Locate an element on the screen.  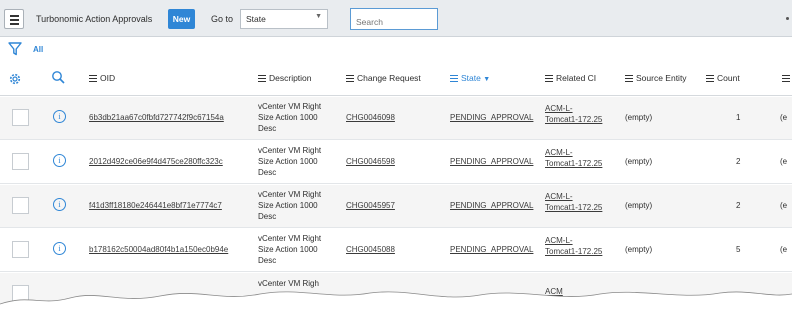
hamburger-icon is located at coordinates (14, 19).